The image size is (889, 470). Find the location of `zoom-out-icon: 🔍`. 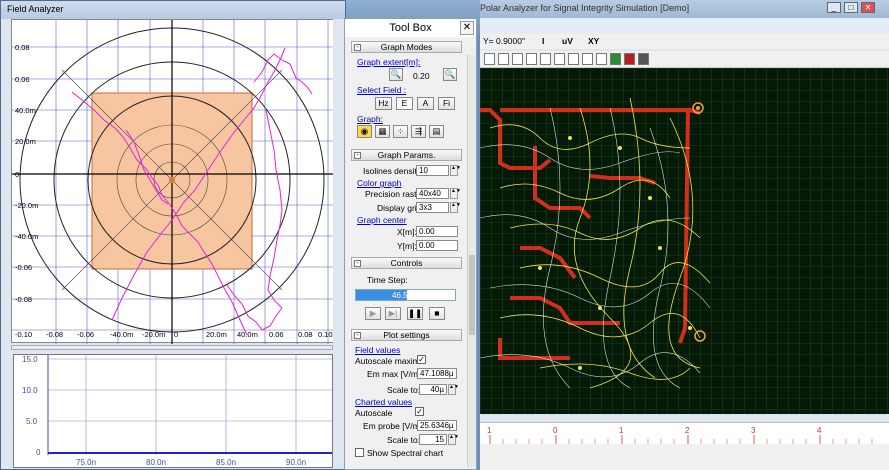

zoom-out-icon: 🔍 is located at coordinates (396, 74).